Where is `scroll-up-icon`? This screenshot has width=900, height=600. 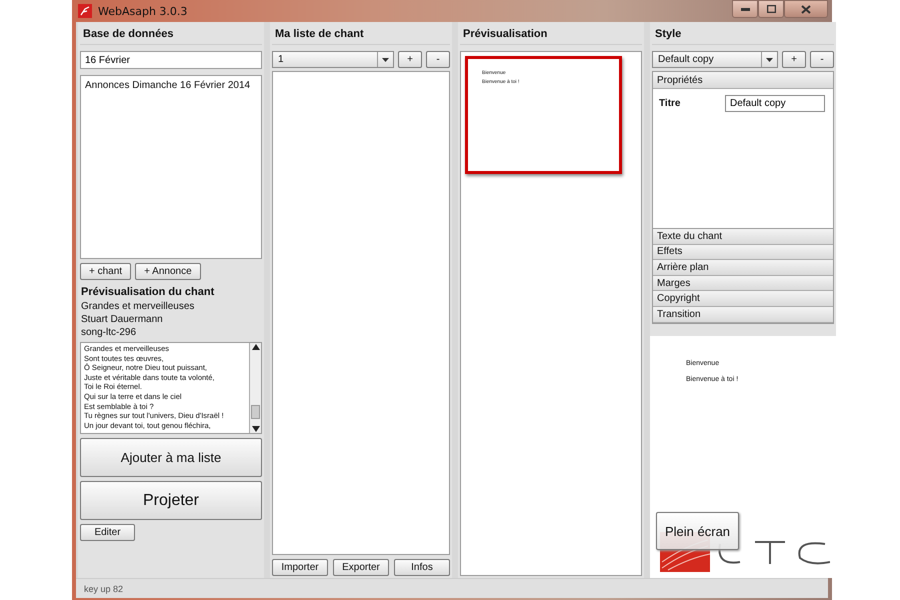 scroll-up-icon is located at coordinates (256, 347).